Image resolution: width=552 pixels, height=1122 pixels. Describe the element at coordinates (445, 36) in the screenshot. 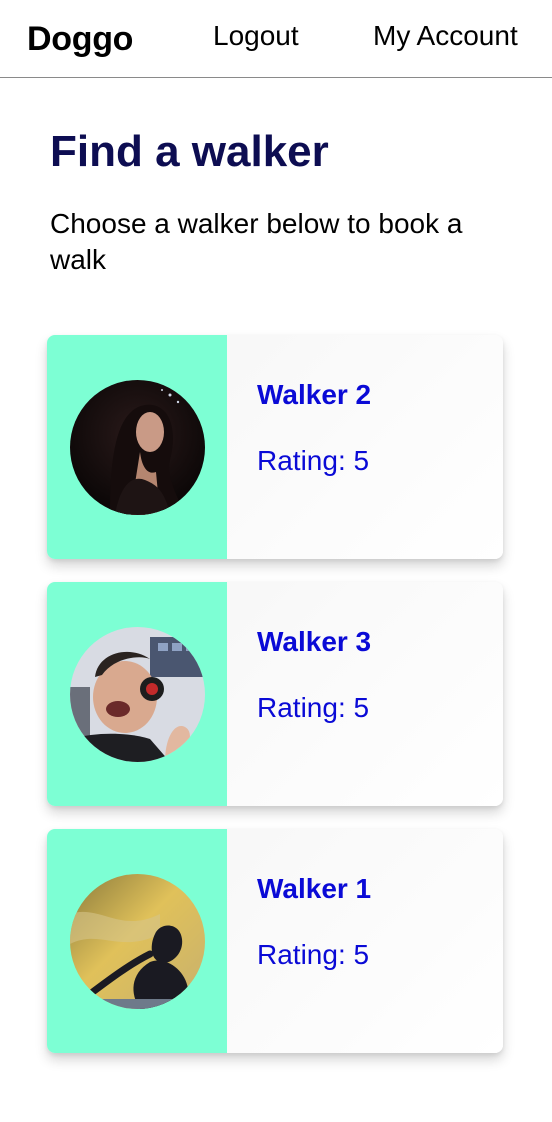

I see `my-account-link: My Account` at that location.